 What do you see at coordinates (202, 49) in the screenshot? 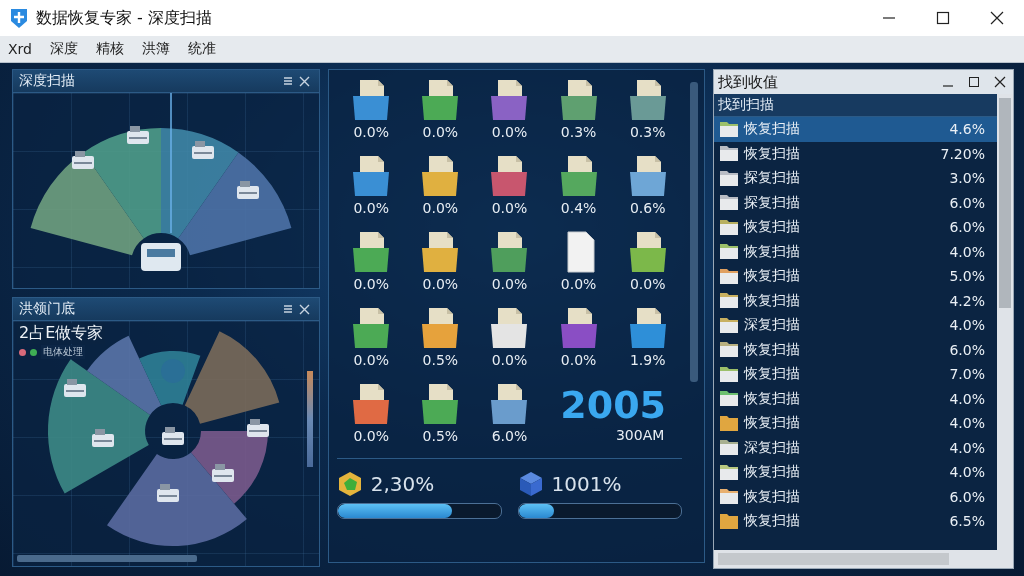
I see `menu-item: 统准` at bounding box center [202, 49].